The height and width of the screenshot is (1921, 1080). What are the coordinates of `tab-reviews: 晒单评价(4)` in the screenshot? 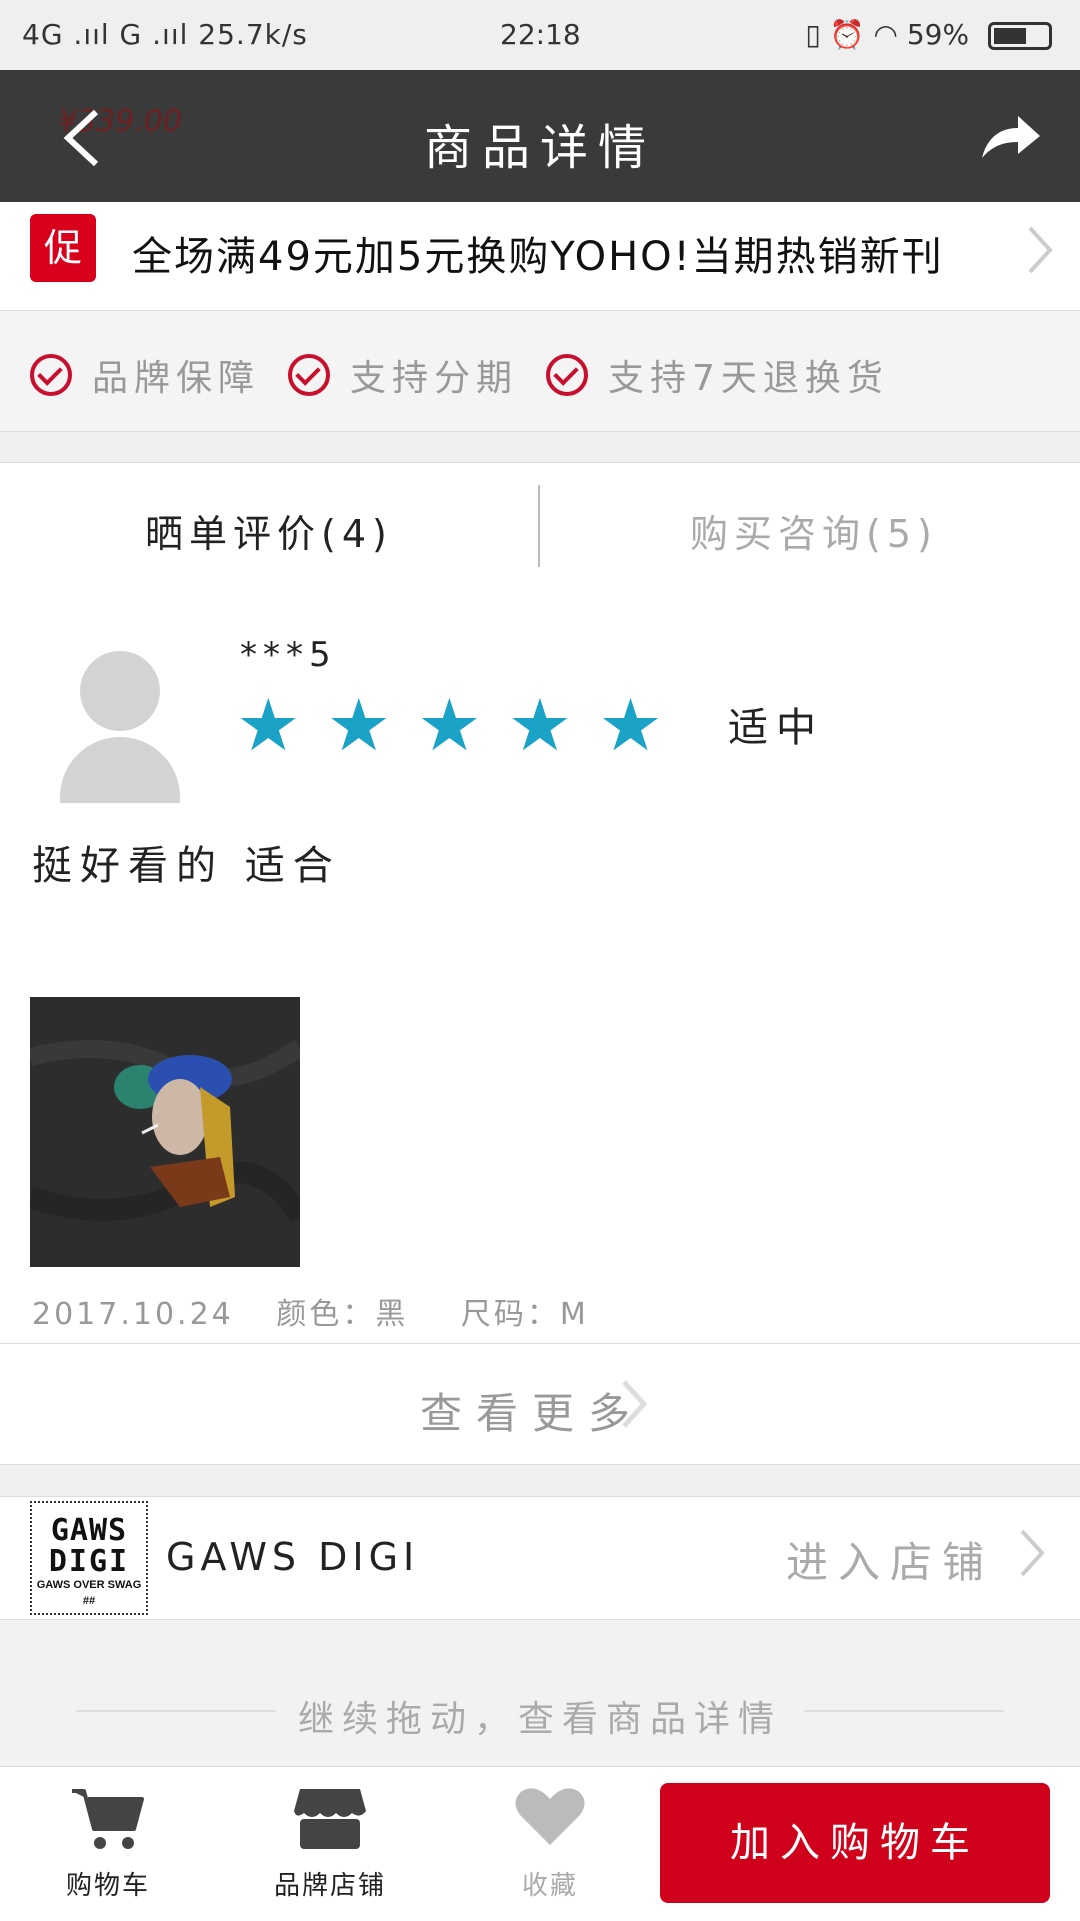 It's located at (269, 530).